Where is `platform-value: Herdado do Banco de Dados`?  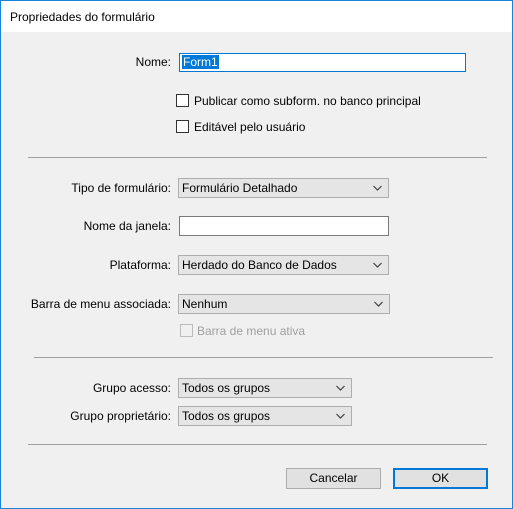
platform-value: Herdado do Banco de Dados is located at coordinates (259, 265).